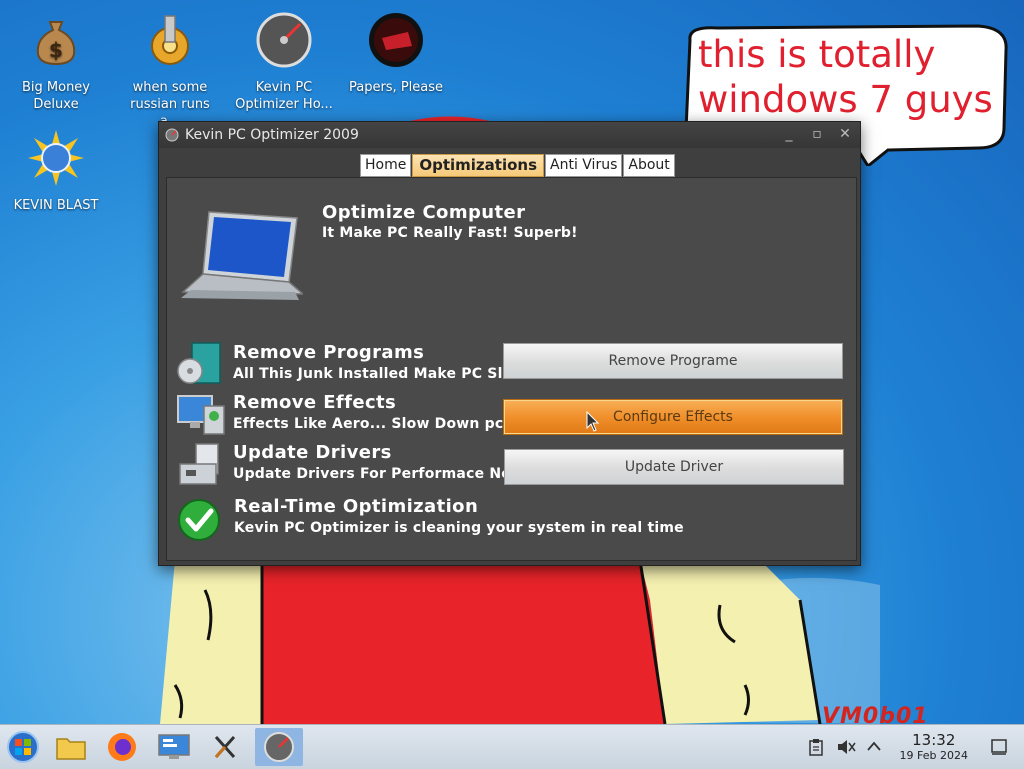  What do you see at coordinates (846, 747) in the screenshot?
I see `volume-muted-icon` at bounding box center [846, 747].